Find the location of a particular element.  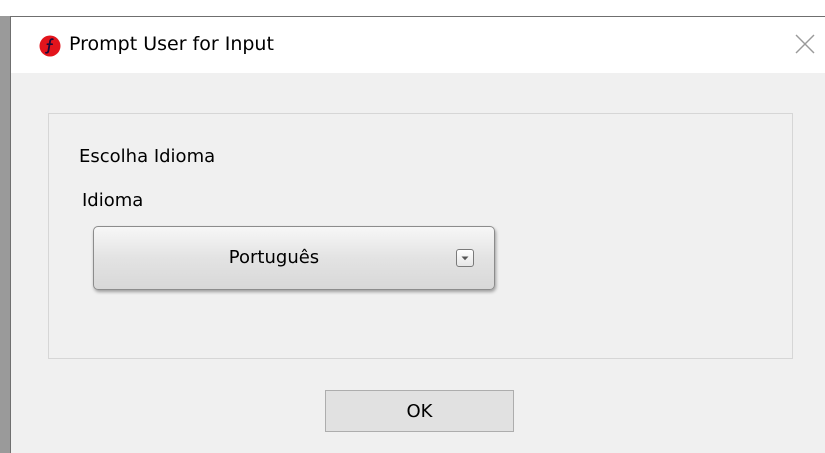

labview-function-icon is located at coordinates (50, 46).